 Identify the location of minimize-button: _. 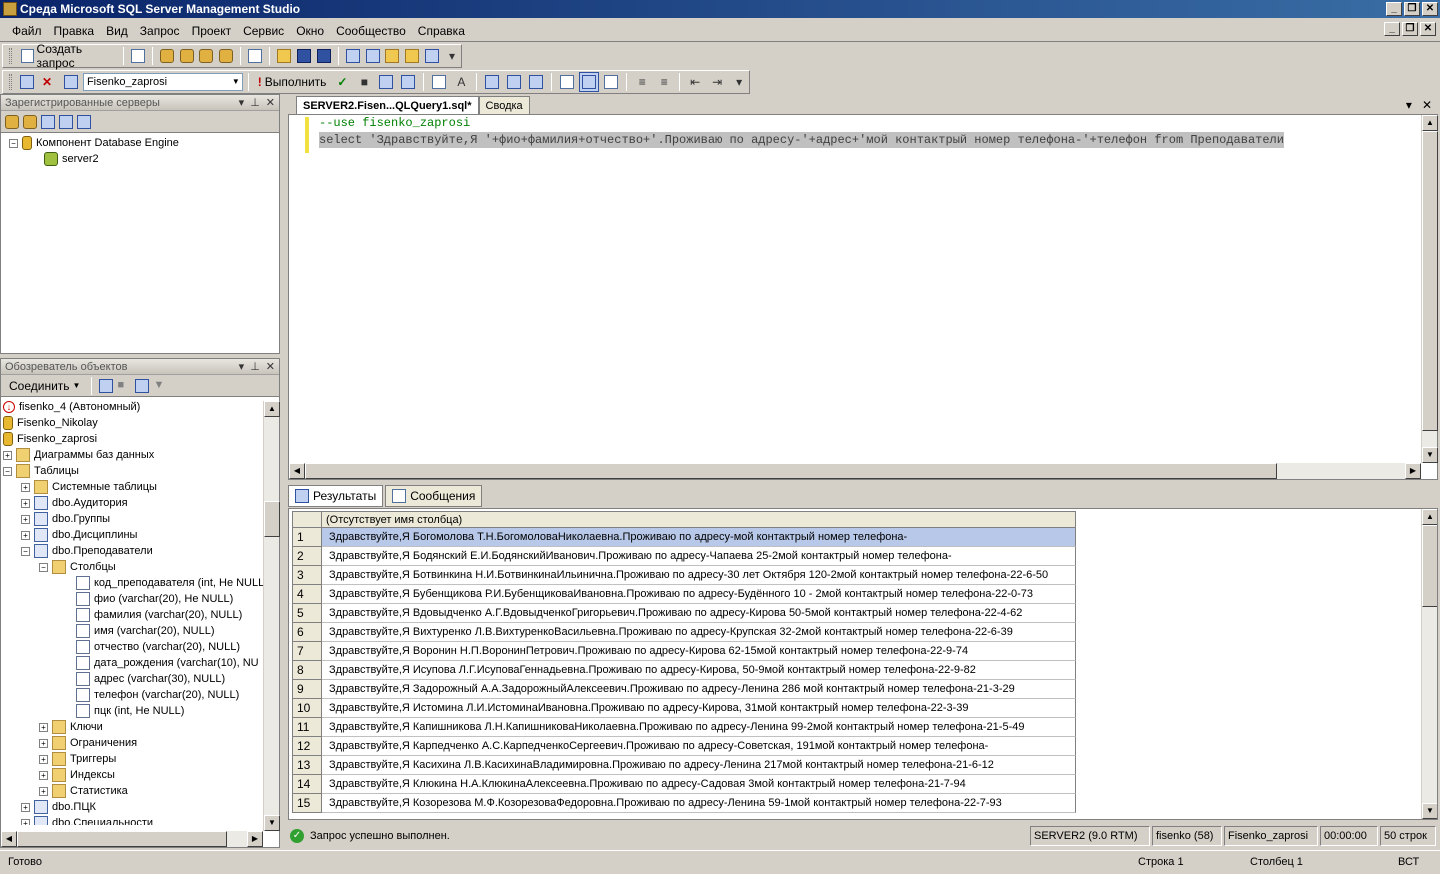
(1394, 9).